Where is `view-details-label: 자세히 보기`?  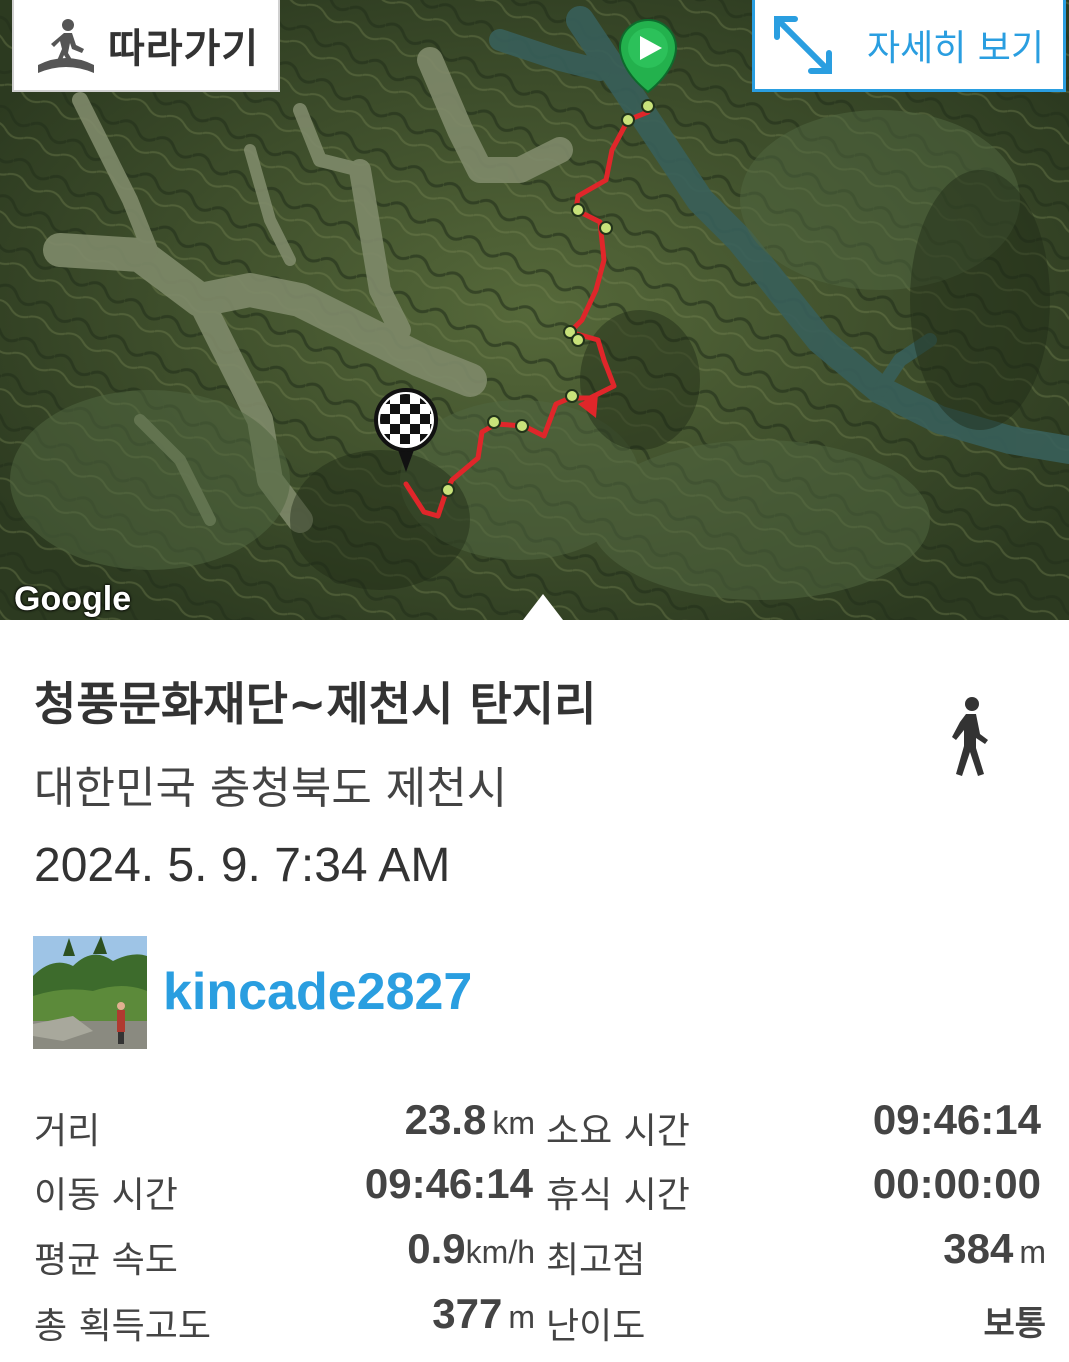
view-details-label: 자세히 보기 is located at coordinates (956, 48).